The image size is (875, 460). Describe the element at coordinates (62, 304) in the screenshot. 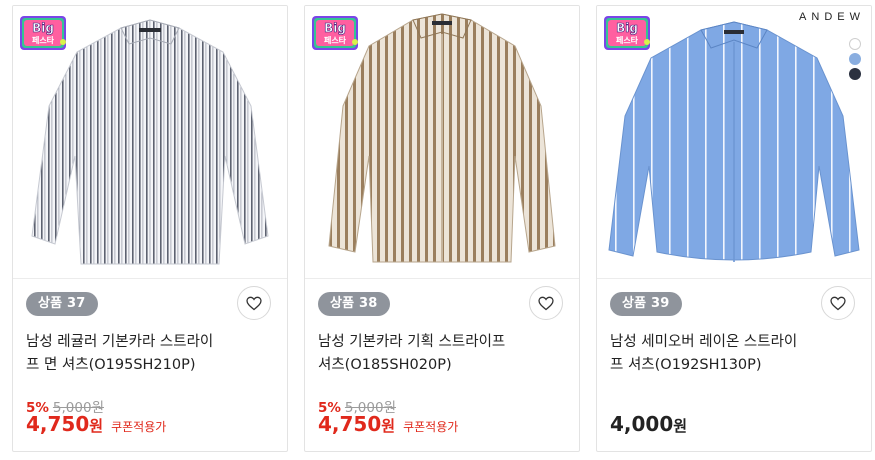

I see `product-number-tag: 상품 37` at that location.